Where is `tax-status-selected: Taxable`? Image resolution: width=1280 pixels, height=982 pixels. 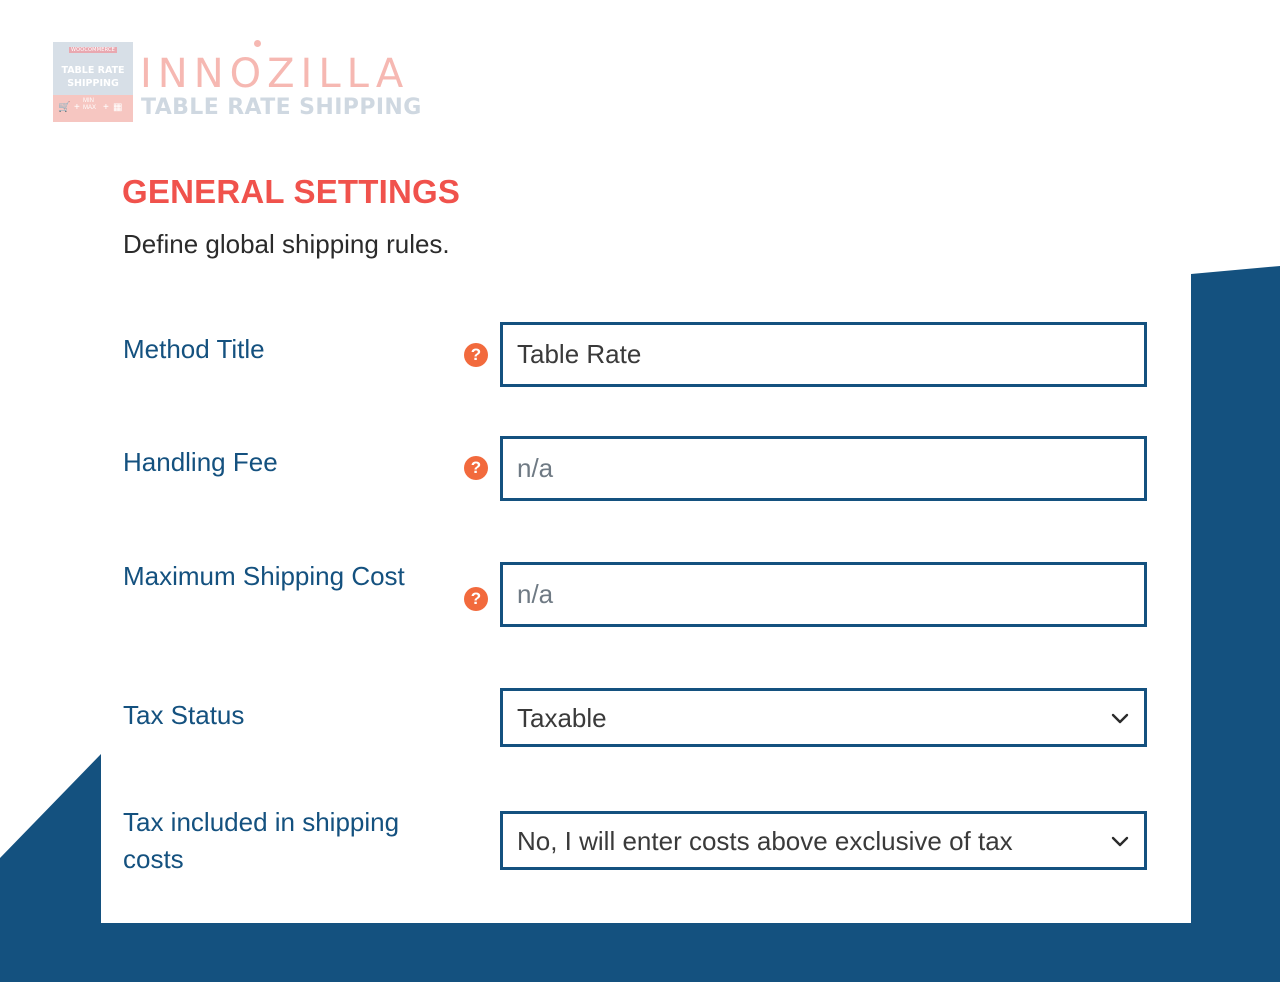 tax-status-selected: Taxable is located at coordinates (562, 718).